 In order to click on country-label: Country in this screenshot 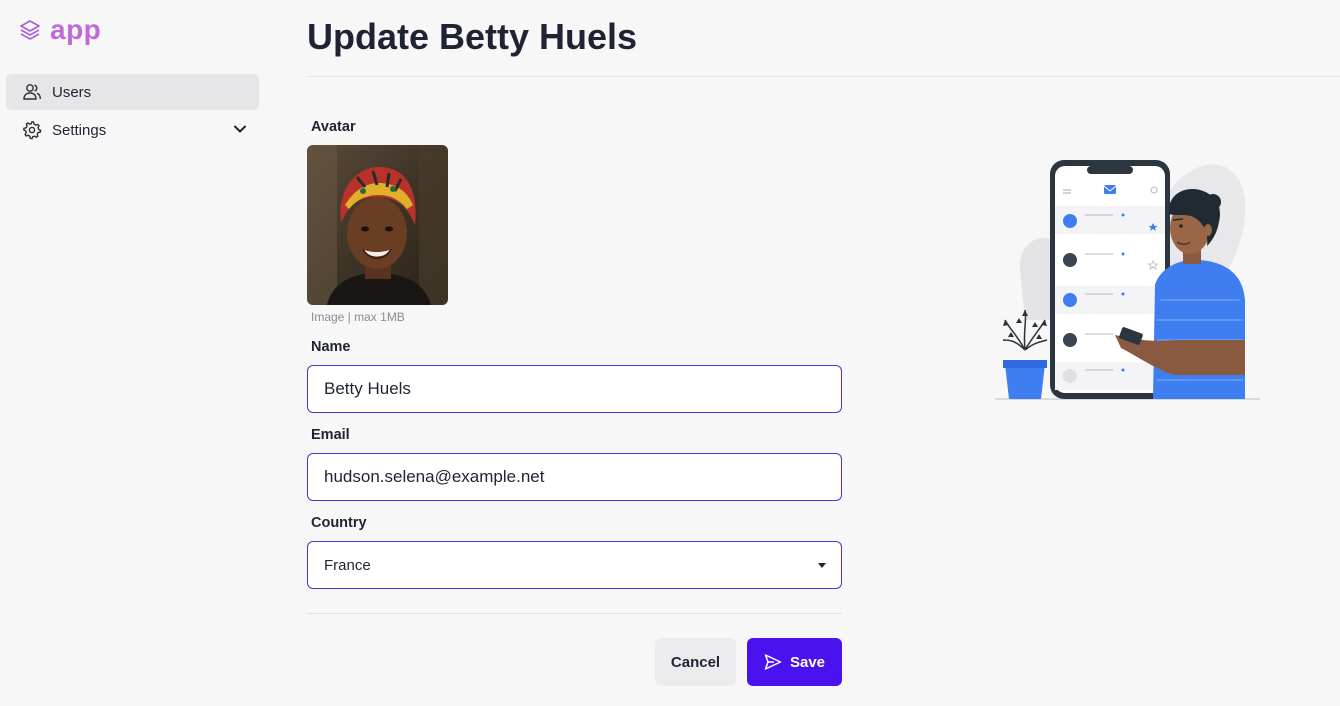, I will do `click(339, 523)`.